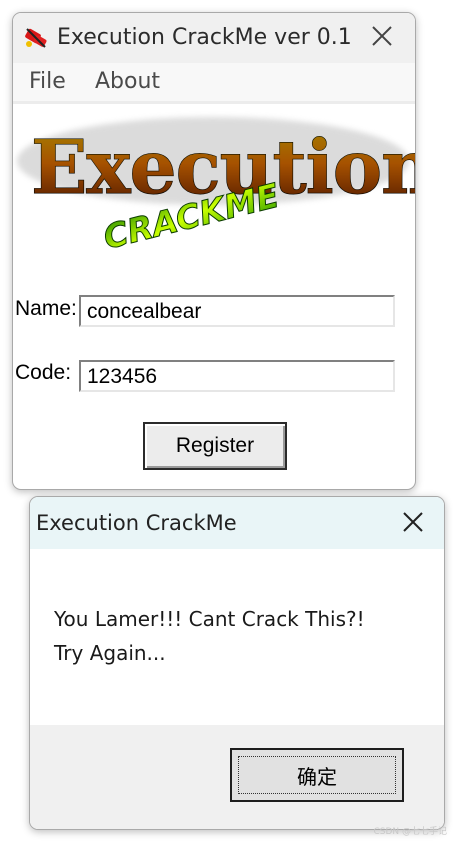 This screenshot has width=453, height=841. I want to click on code-label: Code:, so click(43, 372).